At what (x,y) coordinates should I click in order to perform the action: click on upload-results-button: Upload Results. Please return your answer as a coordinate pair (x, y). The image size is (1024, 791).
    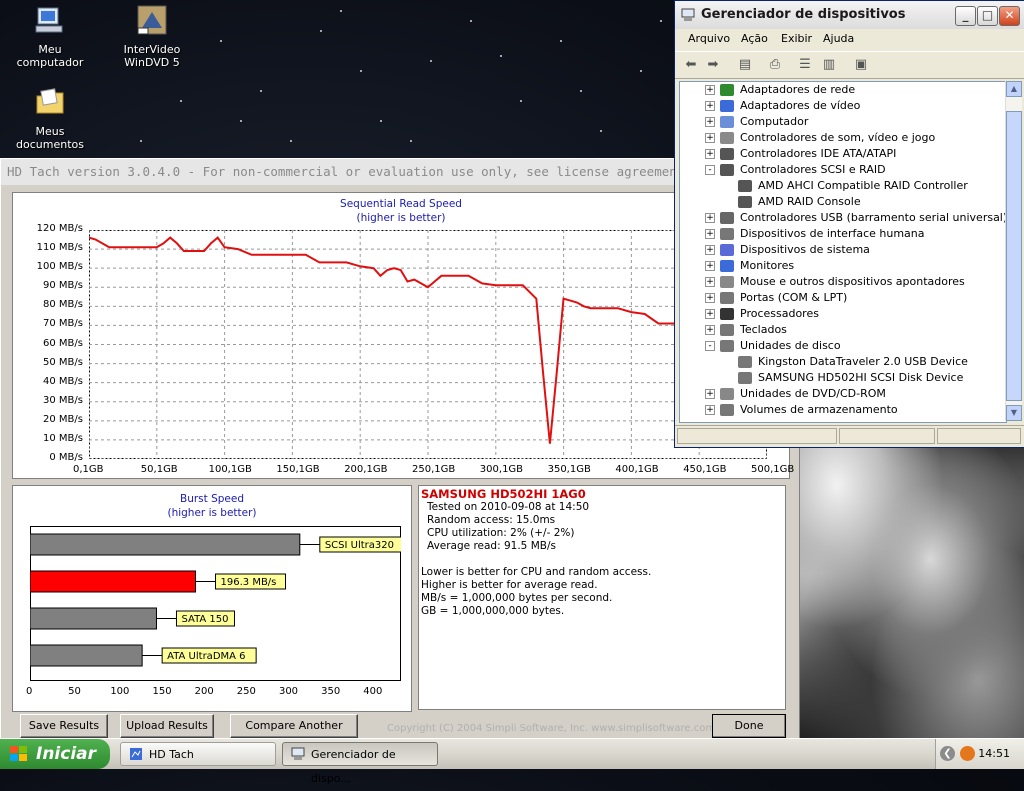
    Looking at the image, I should click on (167, 726).